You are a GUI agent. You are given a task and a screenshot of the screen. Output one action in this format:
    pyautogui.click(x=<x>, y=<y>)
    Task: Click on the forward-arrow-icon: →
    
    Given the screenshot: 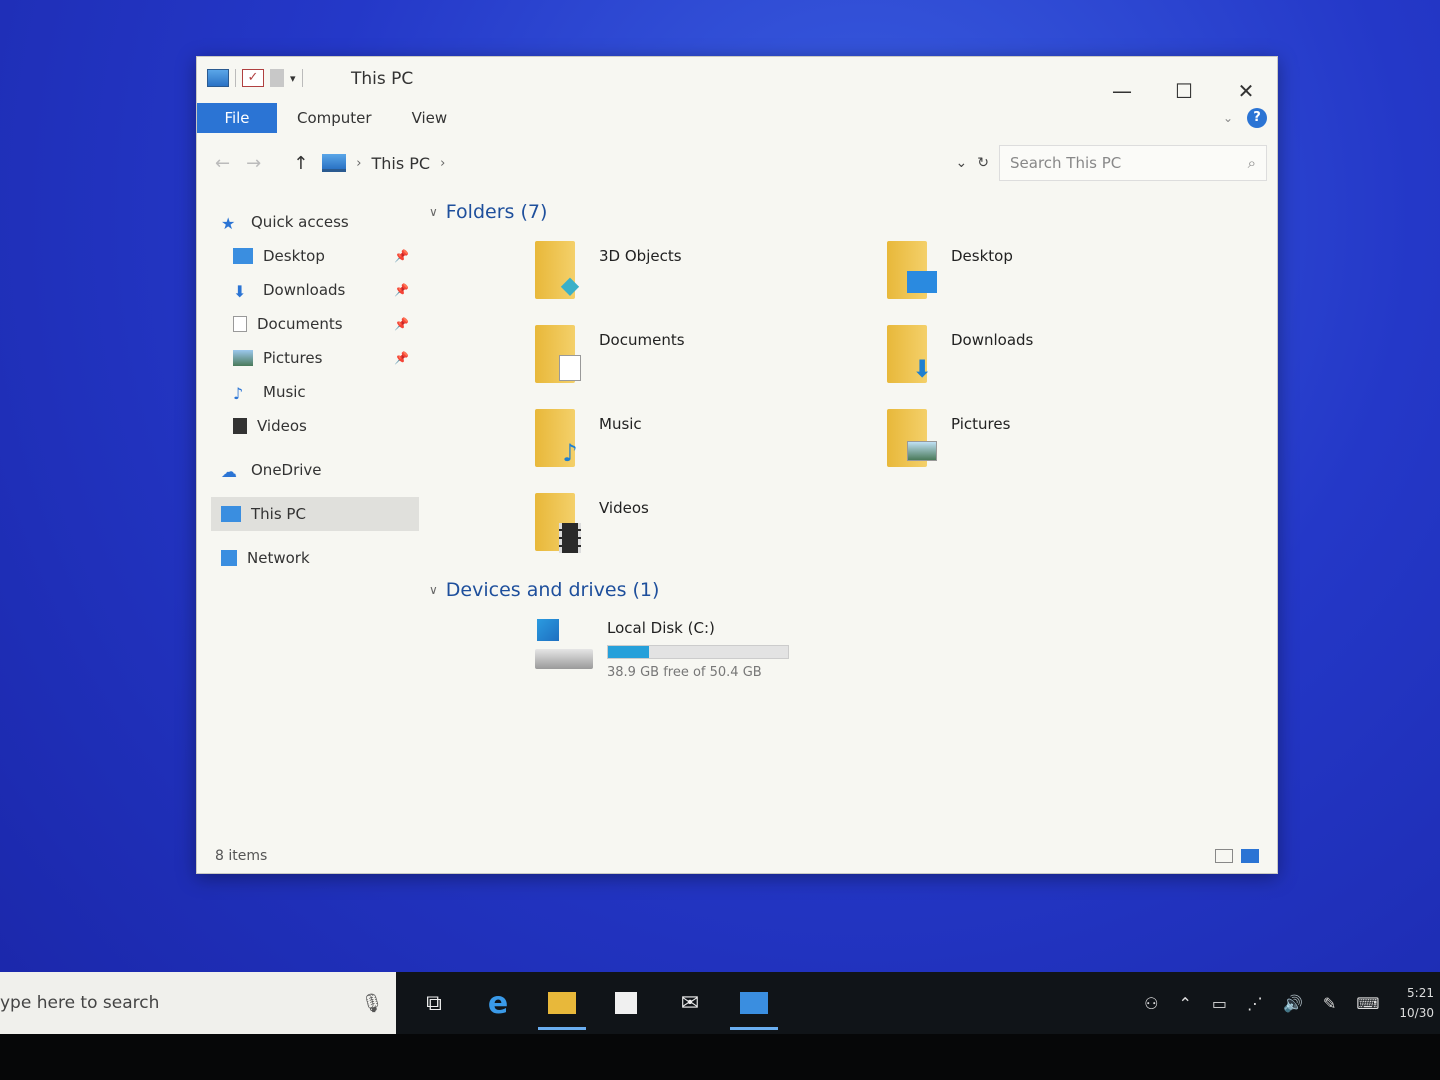 What is the action you would take?
    pyautogui.click(x=253, y=163)
    